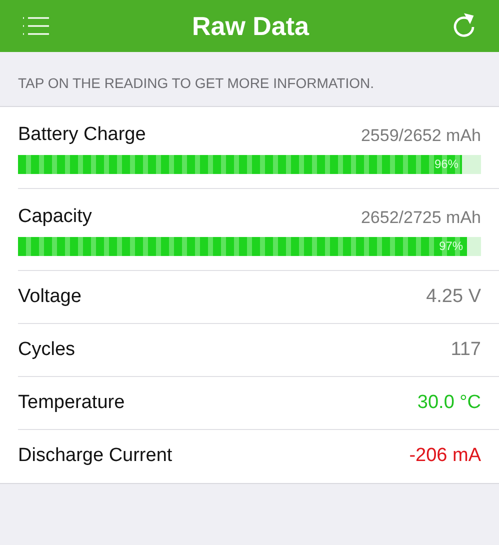 This screenshot has width=499, height=545. Describe the element at coordinates (258, 297) in the screenshot. I see `reading-row: Voltage 4.25 V` at that location.